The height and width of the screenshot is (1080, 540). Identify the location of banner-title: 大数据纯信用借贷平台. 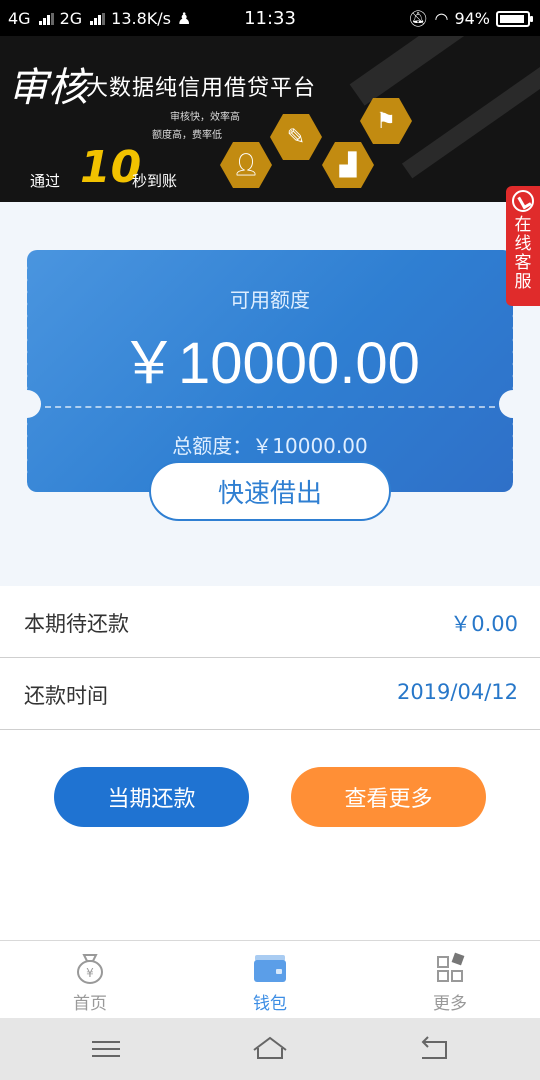
(201, 88).